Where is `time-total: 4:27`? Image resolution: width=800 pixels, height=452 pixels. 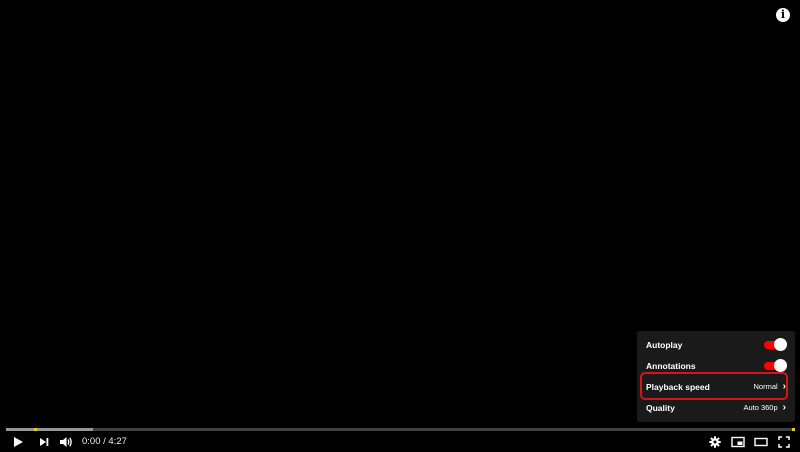
time-total: 4:27 is located at coordinates (117, 441).